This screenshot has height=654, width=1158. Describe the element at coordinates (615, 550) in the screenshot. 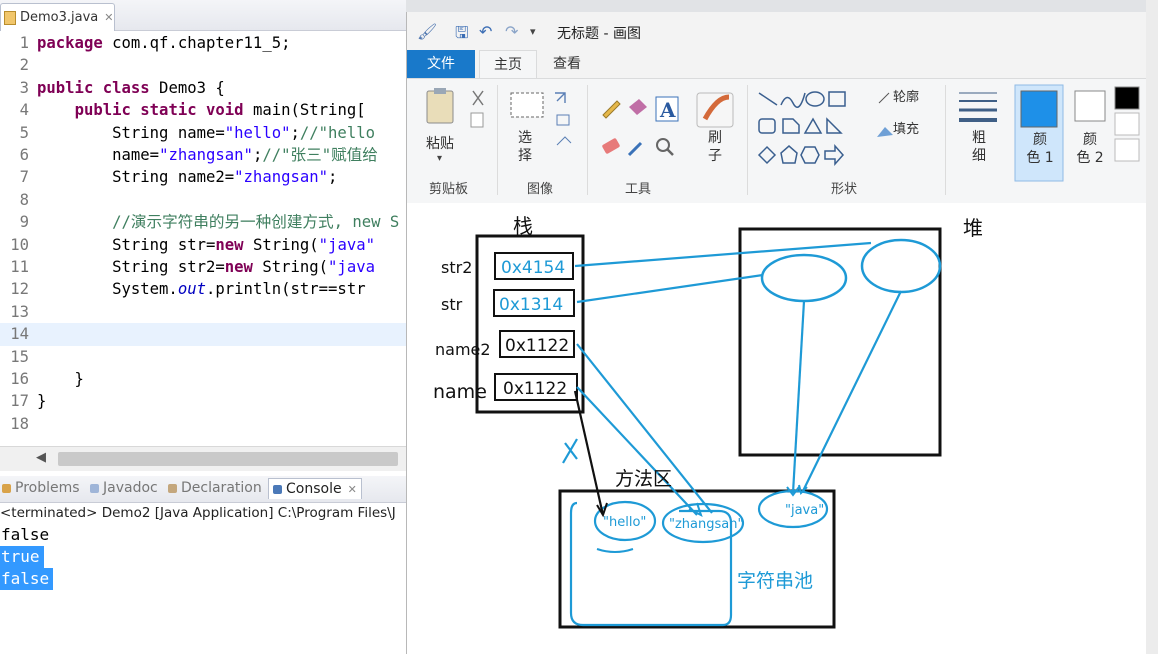

I see `hello-underline` at that location.